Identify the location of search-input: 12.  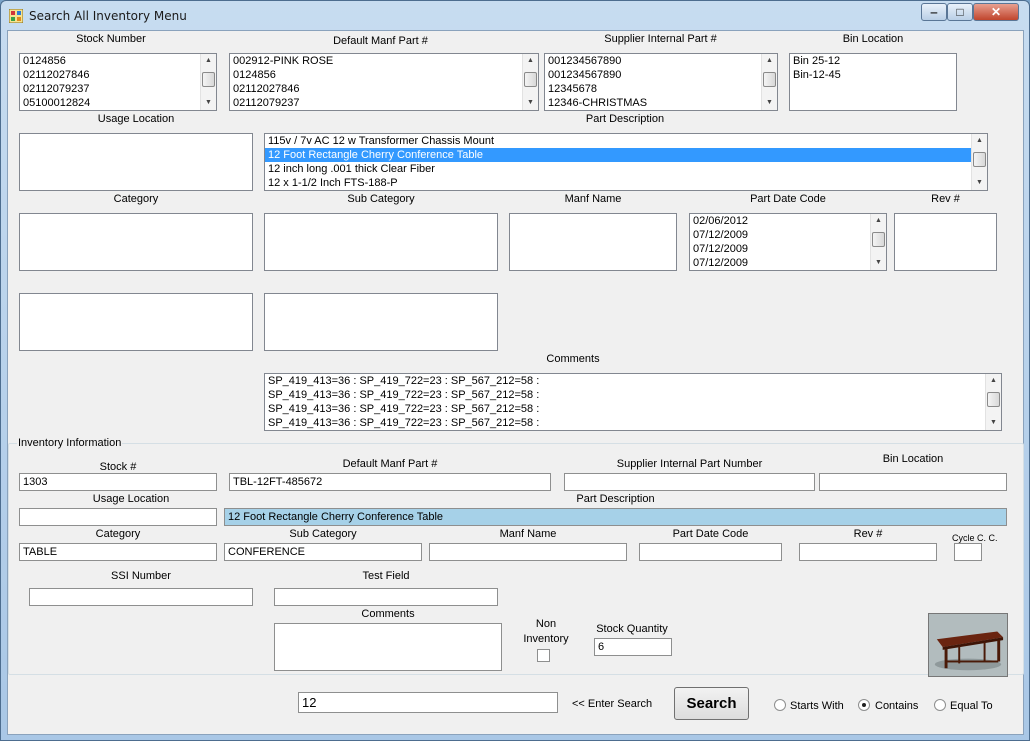
(428, 702).